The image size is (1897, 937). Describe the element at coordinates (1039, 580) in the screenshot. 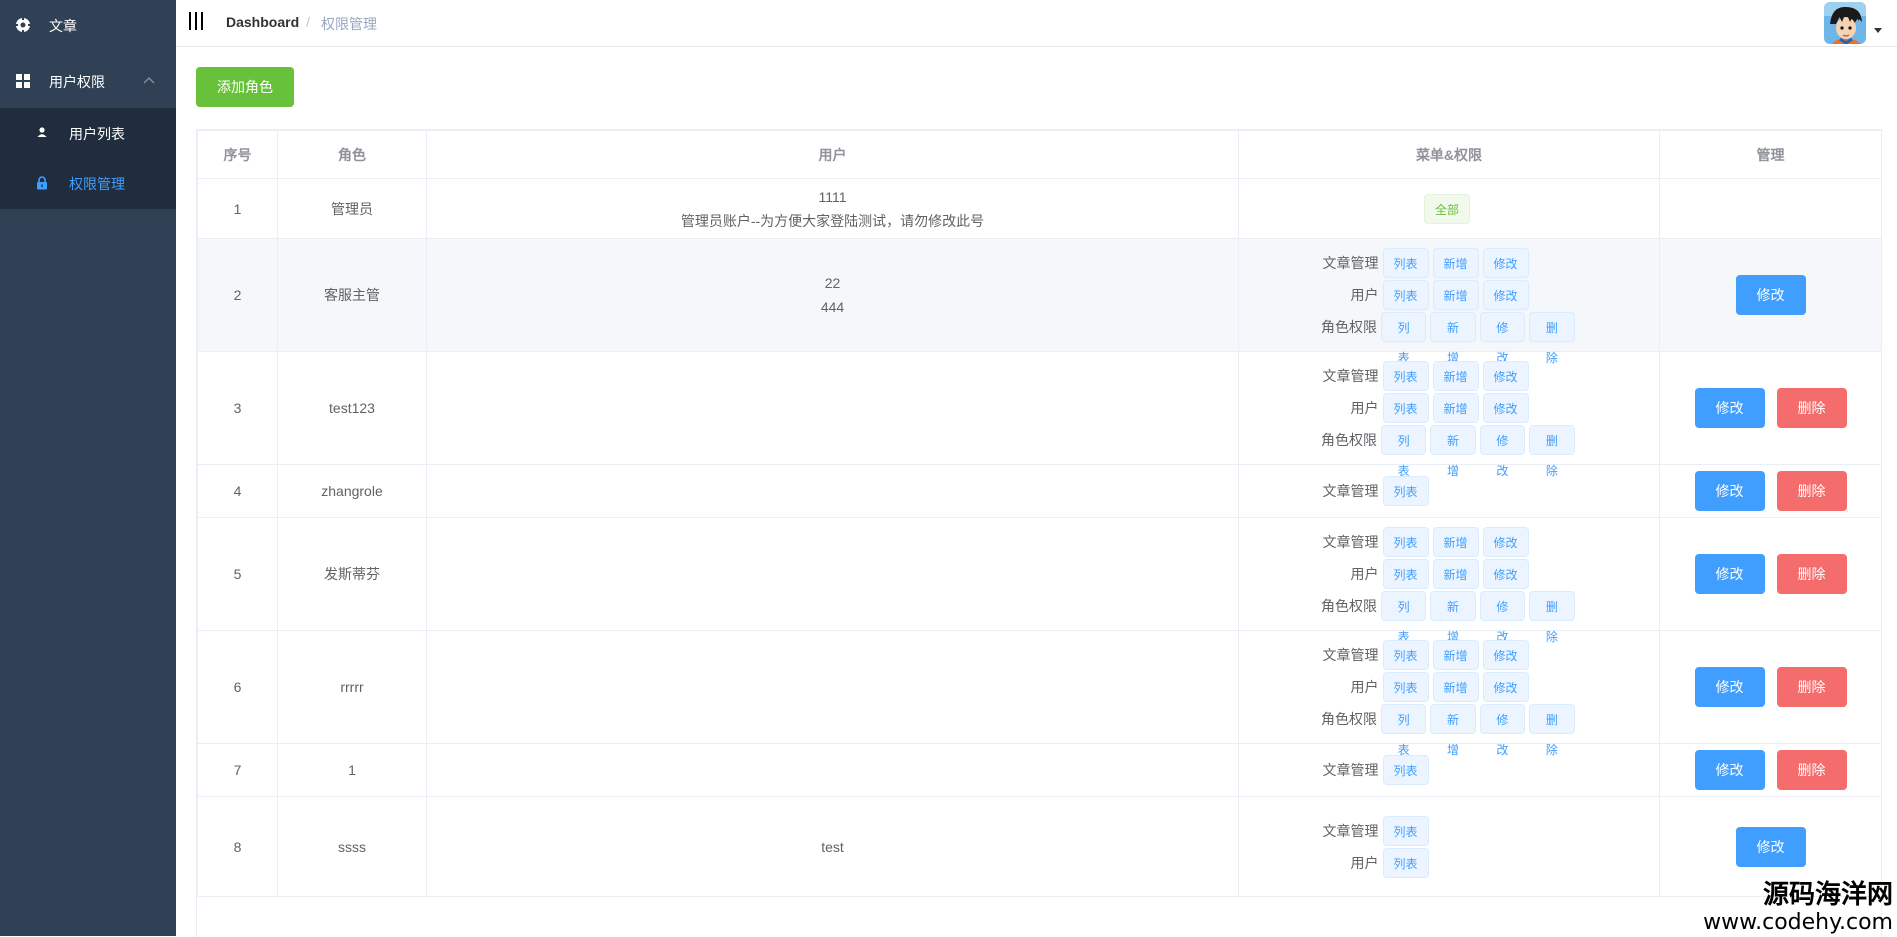

I see `table-row: 5 发斯蒂芬 文章管理 列表 新增 修改 用户 列表 新增 修改 角色权限 列表 新增 修改 删除 修改 删除` at that location.